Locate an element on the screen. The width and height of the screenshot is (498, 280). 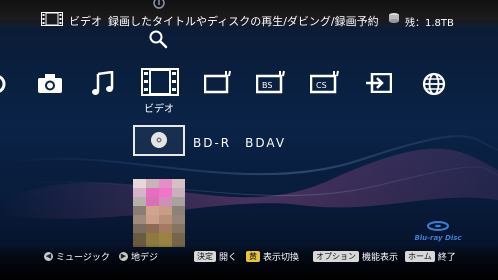
camera-icon is located at coordinates (50, 84).